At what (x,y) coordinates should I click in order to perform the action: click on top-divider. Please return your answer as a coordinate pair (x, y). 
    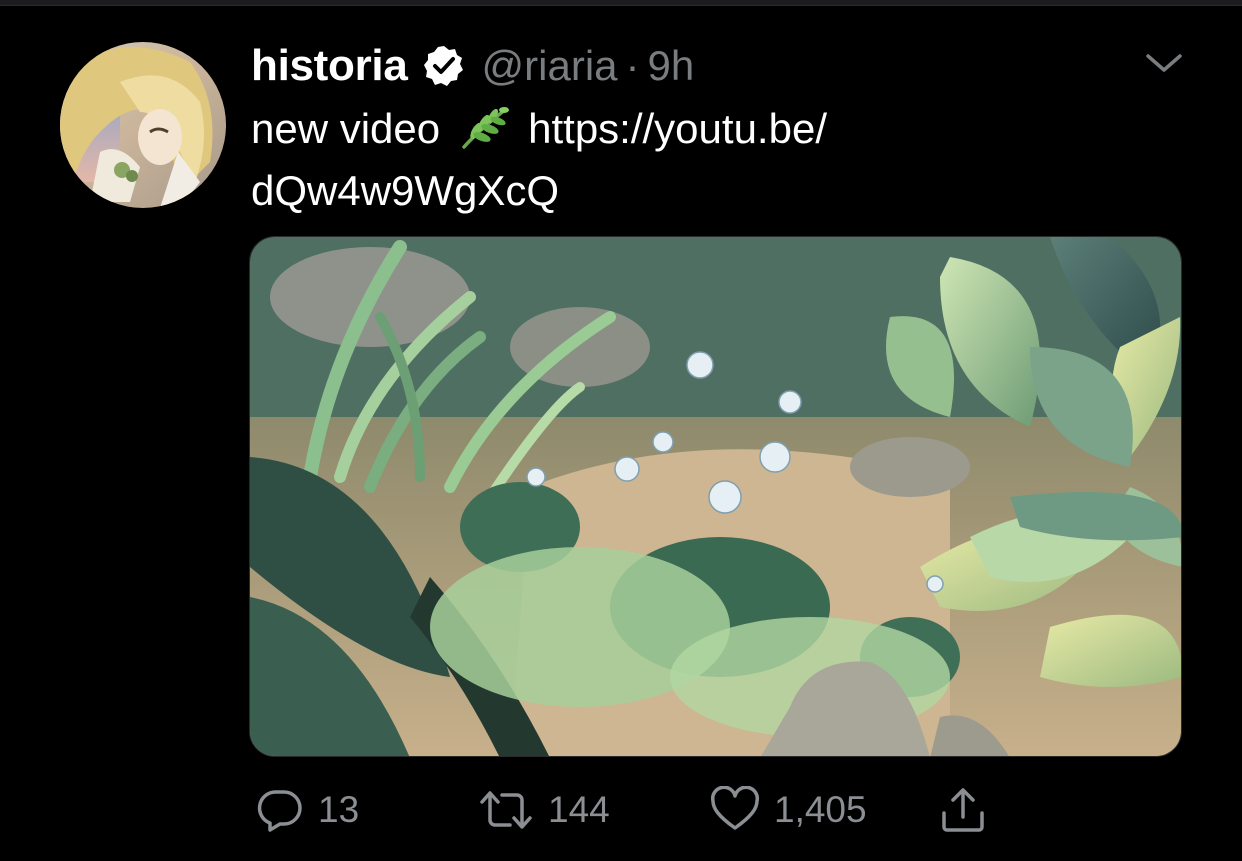
    Looking at the image, I should click on (621, 3).